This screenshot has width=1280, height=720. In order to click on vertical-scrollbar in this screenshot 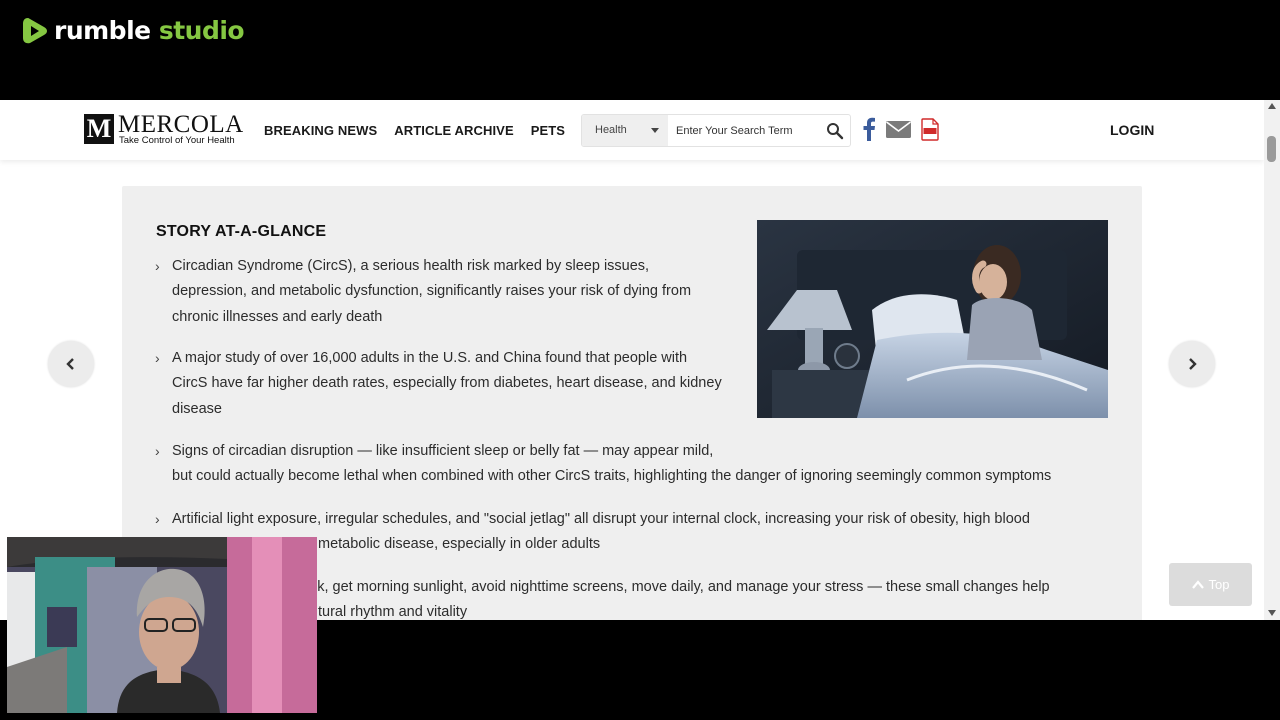, I will do `click(1272, 360)`.